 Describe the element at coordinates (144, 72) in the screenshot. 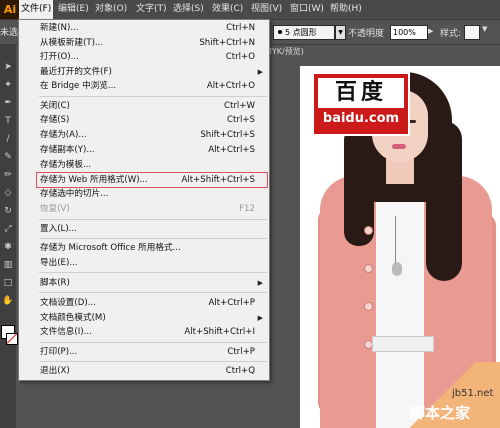

I see `menu-item-open-recent: 最近打开的文件(F) ▶` at that location.